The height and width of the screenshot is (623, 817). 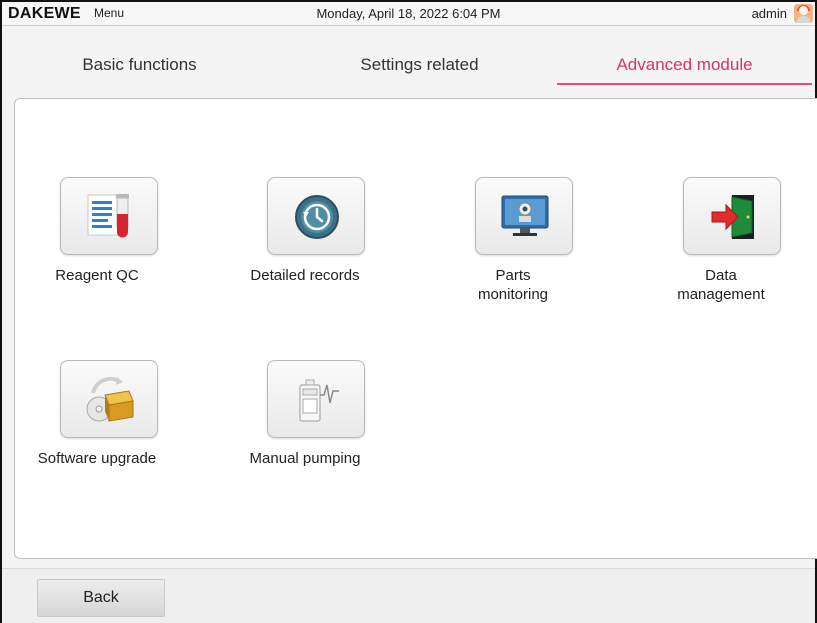 I want to click on datetime-display: Monday, April 18, 2022 6:04 PM, so click(x=408, y=13).